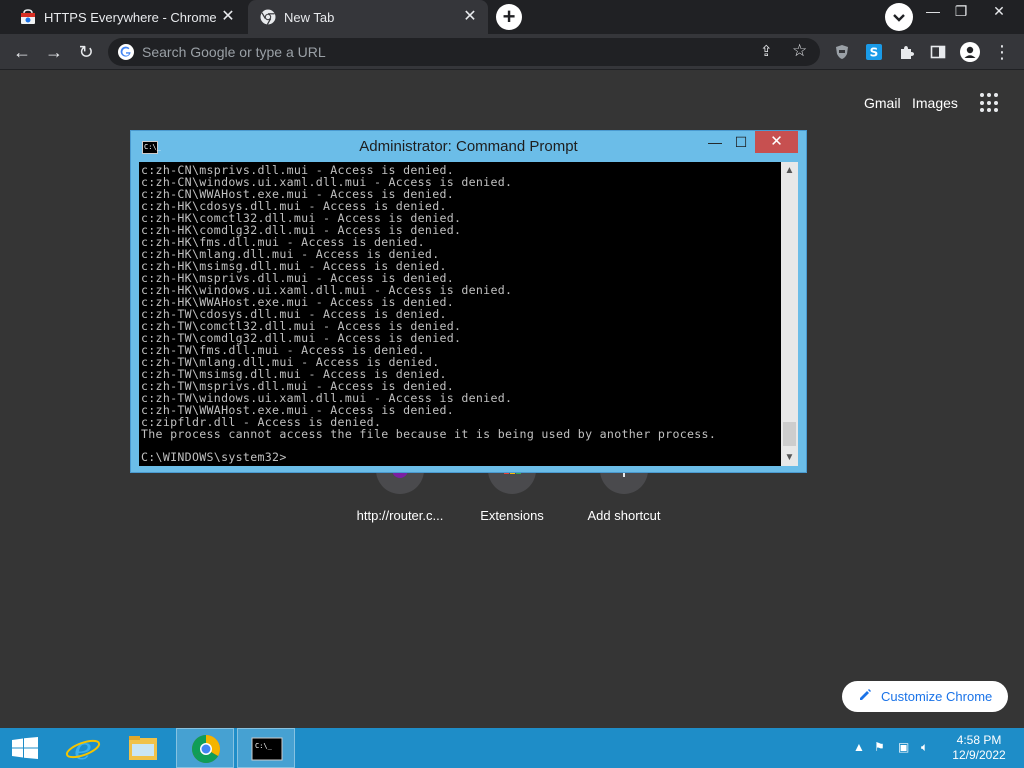 Image resolution: width=1024 pixels, height=768 pixels. What do you see at coordinates (309, 17) in the screenshot?
I see `tab-title: New Tab` at bounding box center [309, 17].